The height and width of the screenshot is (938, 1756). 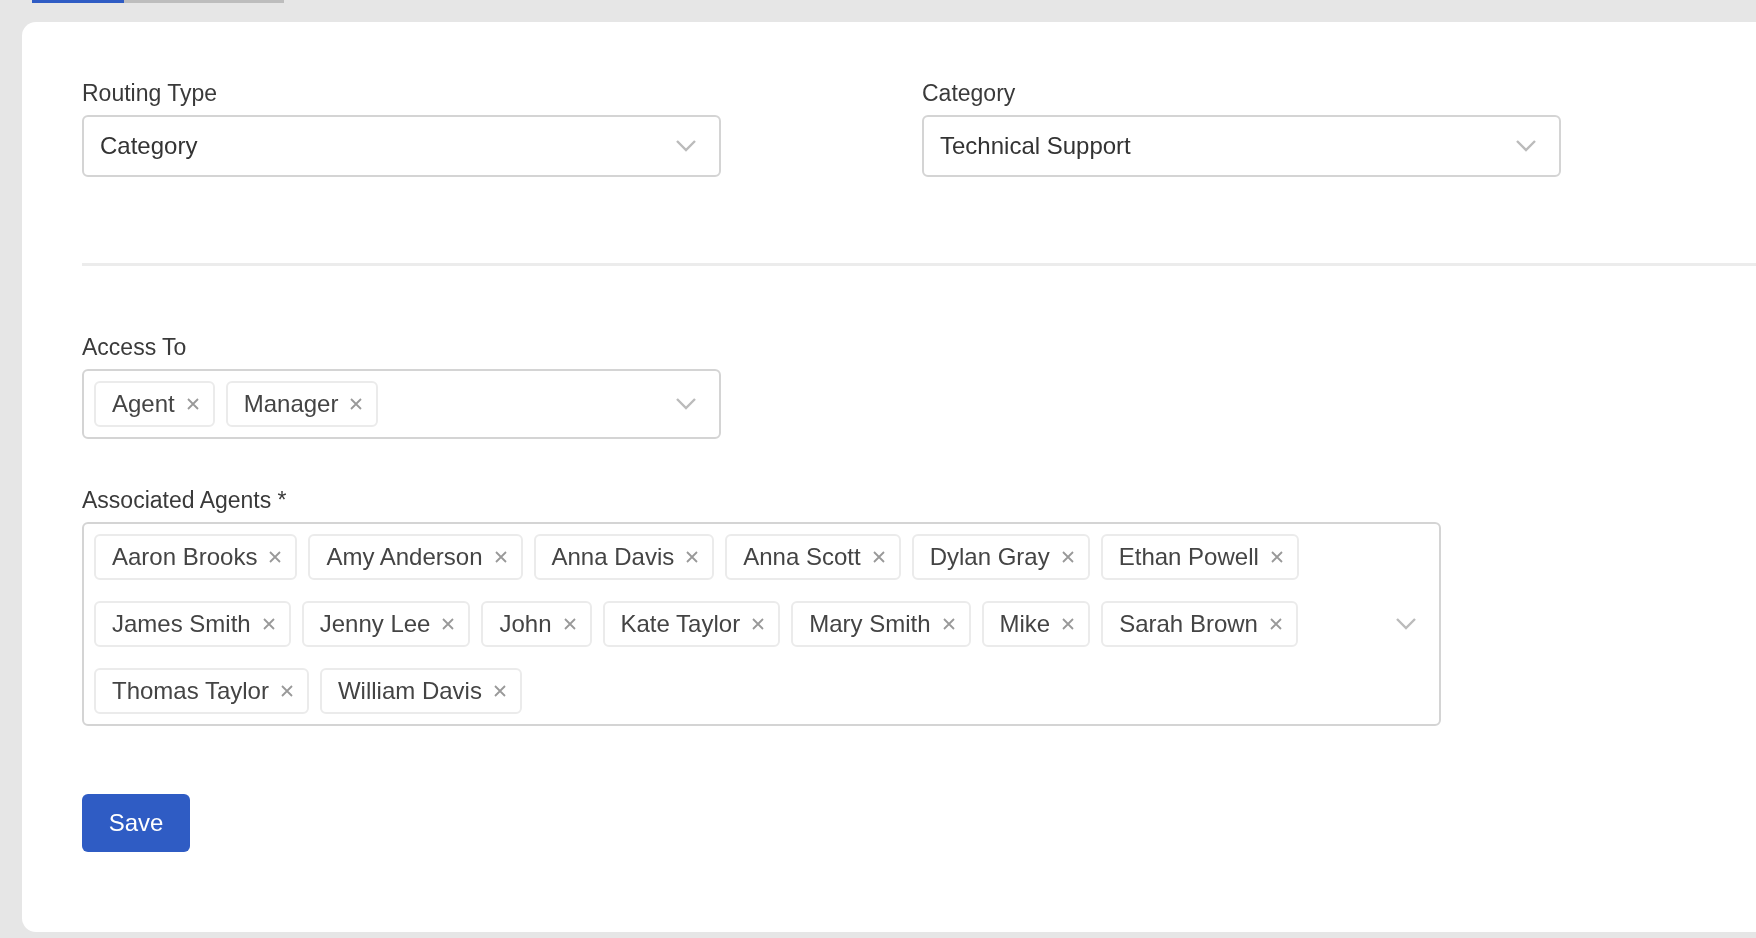 What do you see at coordinates (149, 146) in the screenshot?
I see `select-value: Category` at bounding box center [149, 146].